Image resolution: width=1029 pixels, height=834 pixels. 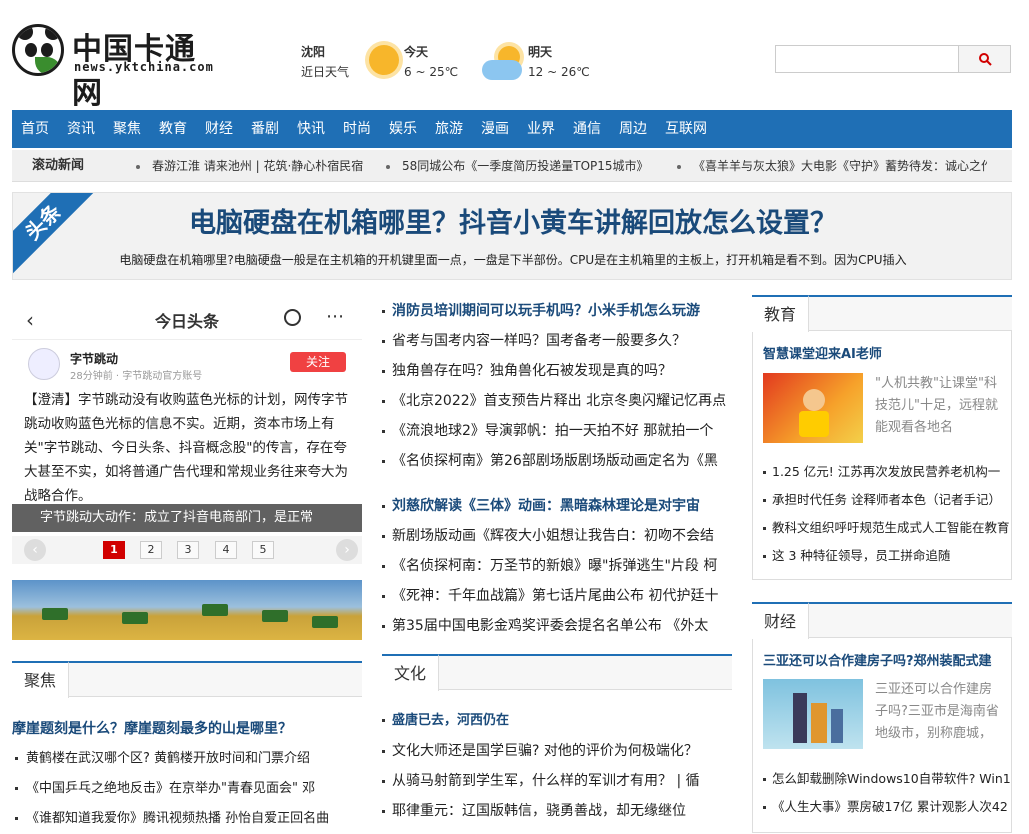 What do you see at coordinates (249, 165) in the screenshot?
I see `ticker-item: 春游江淮 请来池州 | 花筑·静心朴宿民宿` at bounding box center [249, 165].